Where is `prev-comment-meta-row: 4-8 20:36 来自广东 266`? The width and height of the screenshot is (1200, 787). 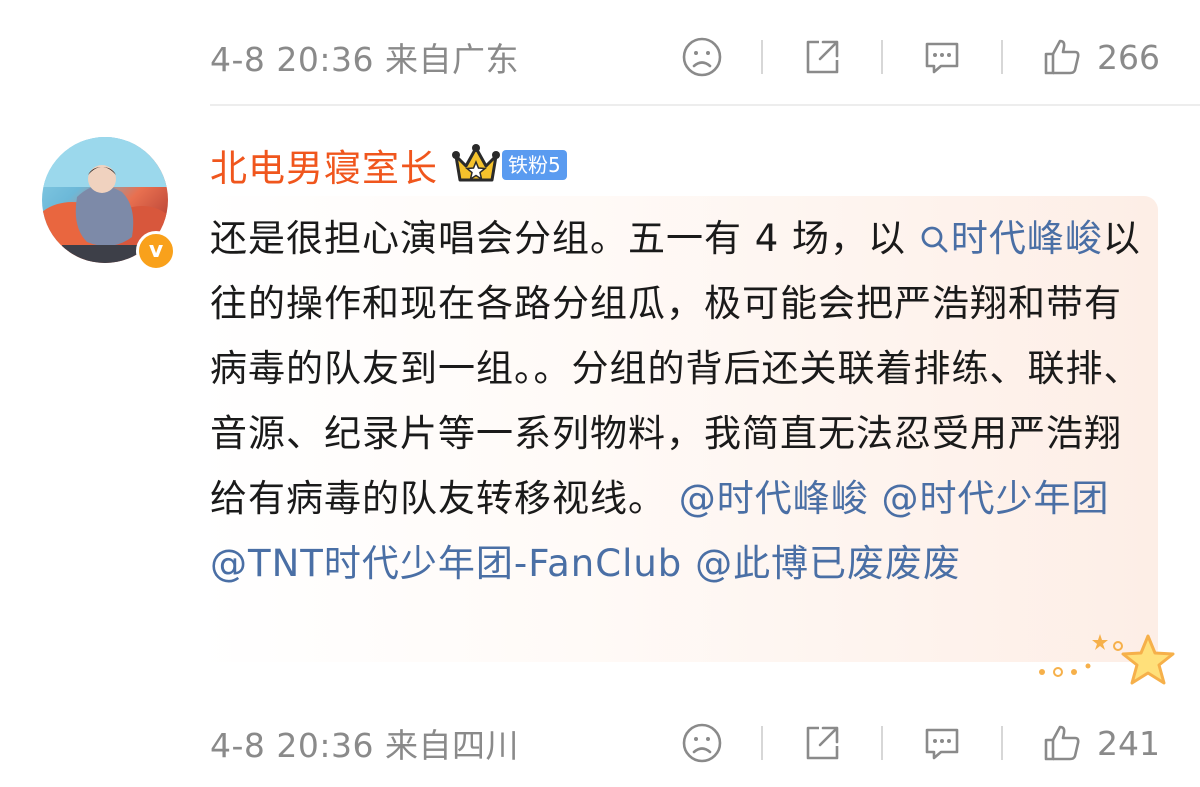
prev-comment-meta-row: 4-8 20:36 来自广东 266 is located at coordinates (685, 57).